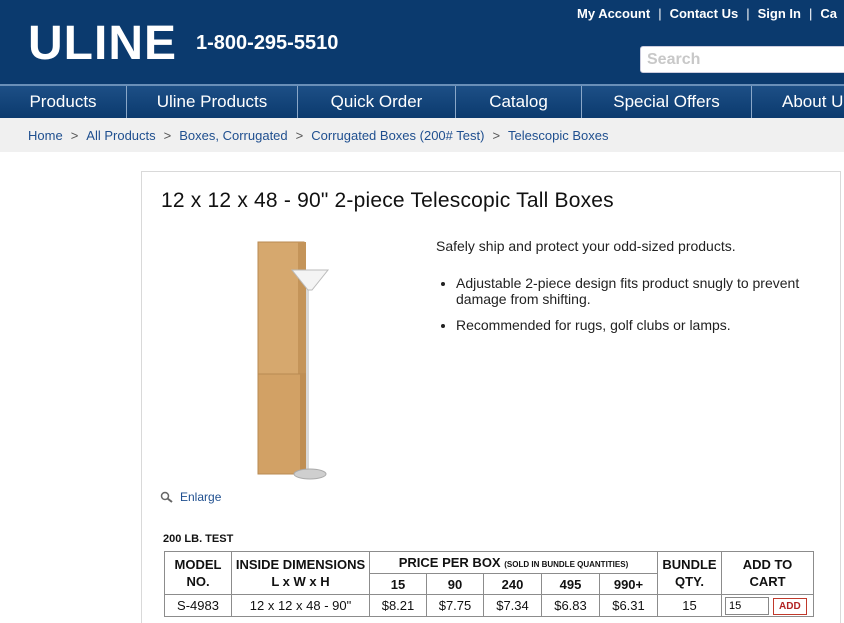 The width and height of the screenshot is (844, 623). I want to click on dimensions-header-top: INSIDE DIMENSIONS, so click(300, 564).